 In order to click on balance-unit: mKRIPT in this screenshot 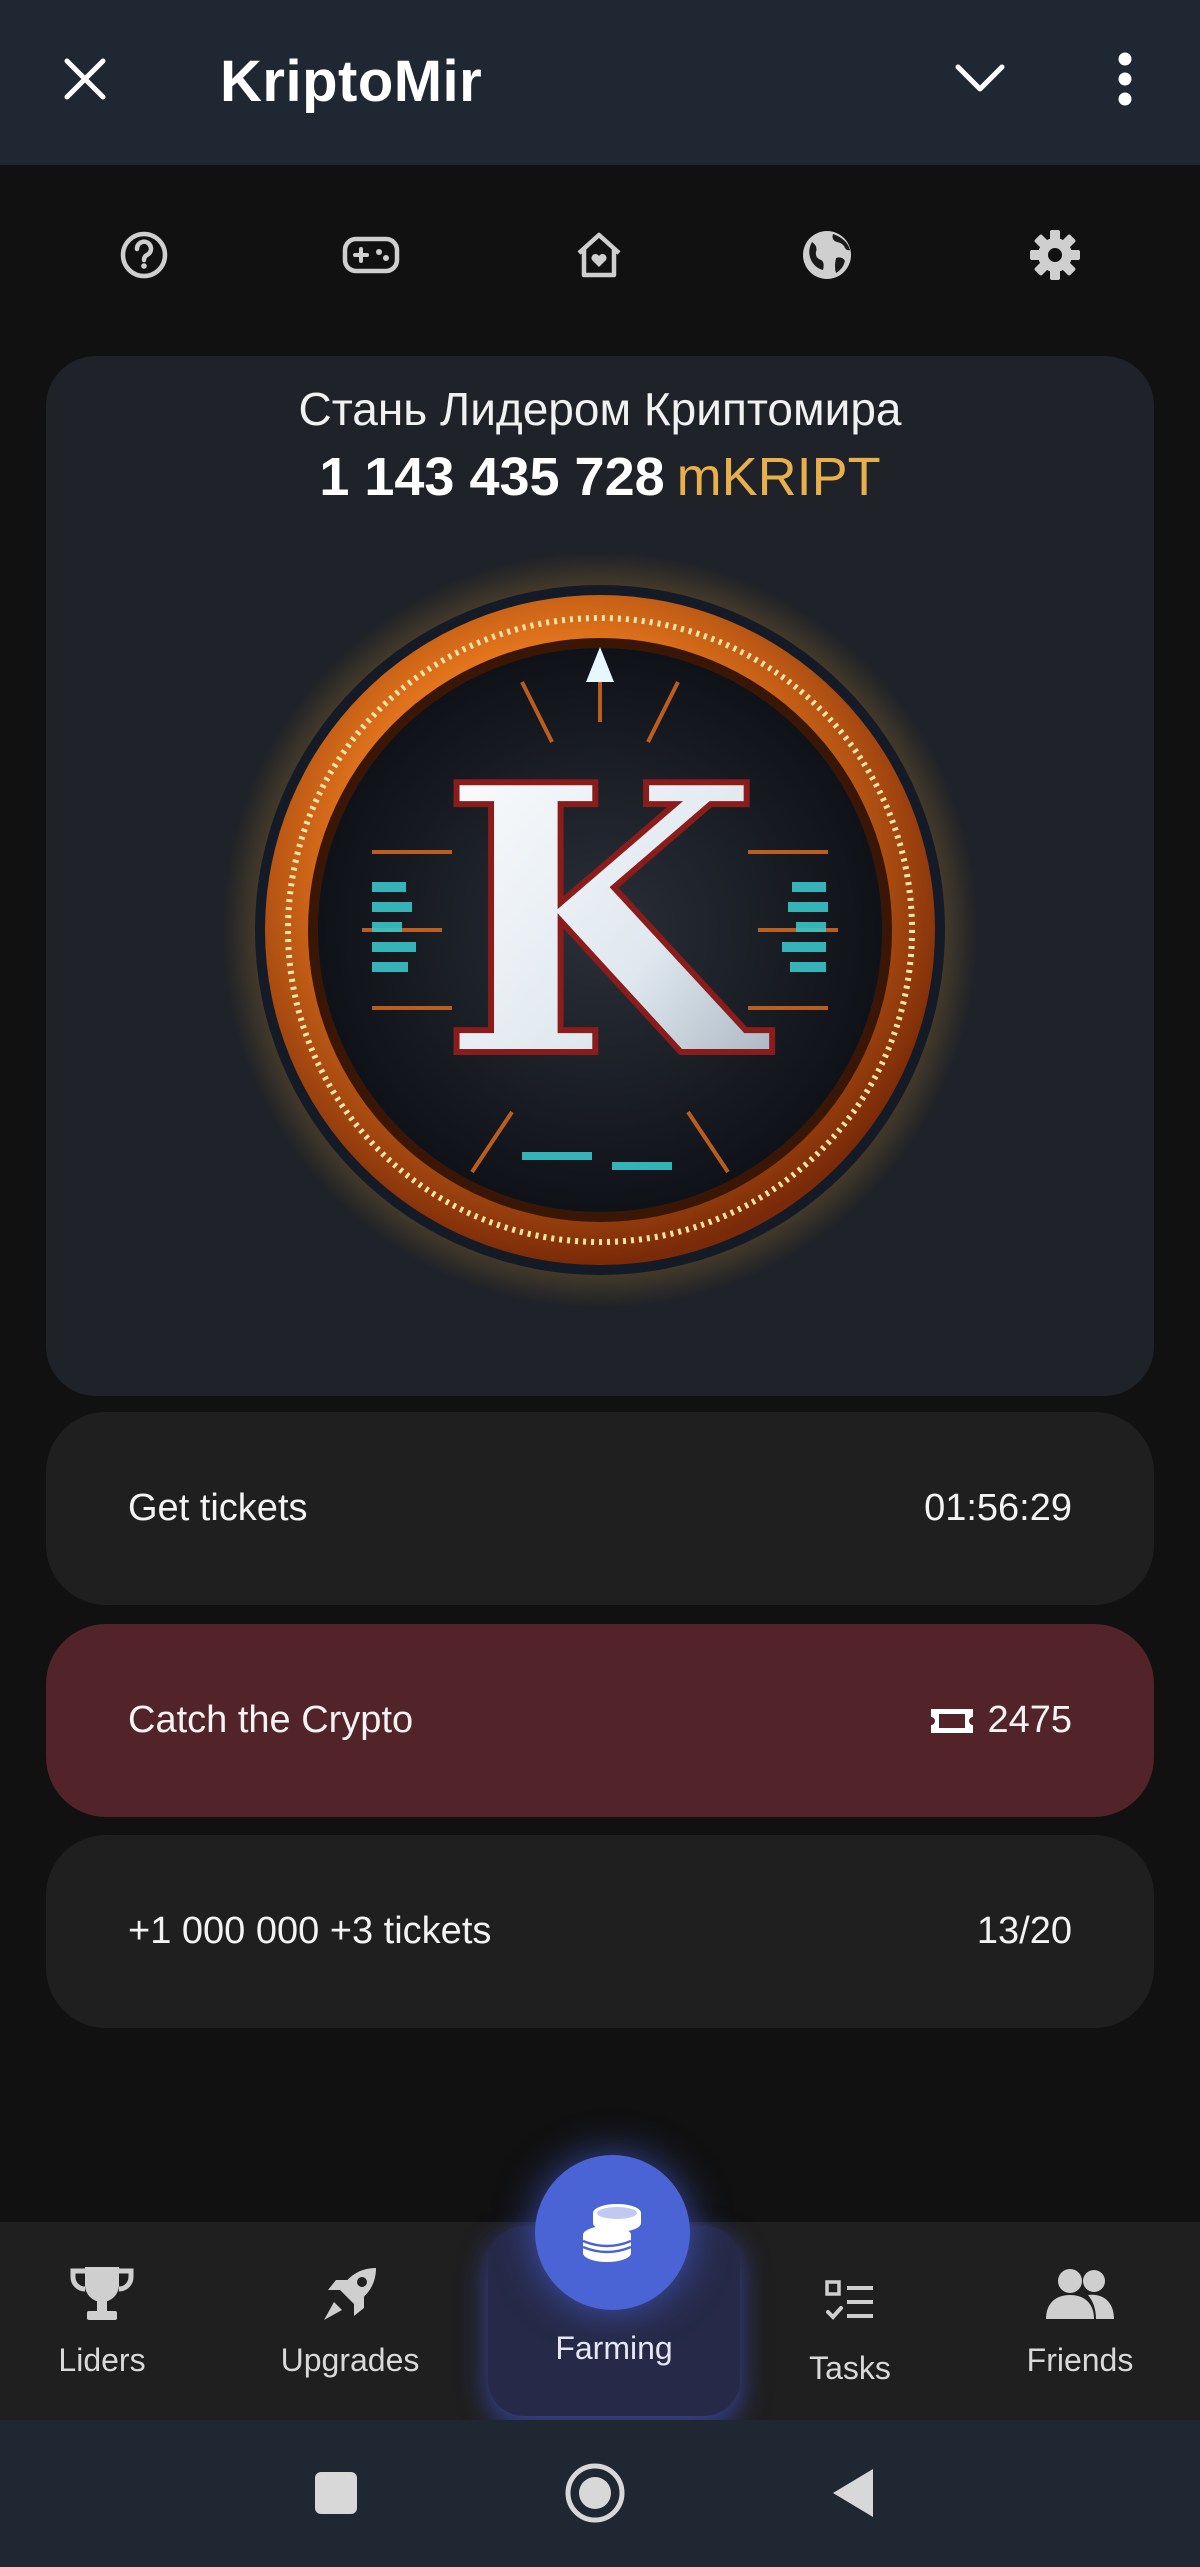, I will do `click(778, 477)`.